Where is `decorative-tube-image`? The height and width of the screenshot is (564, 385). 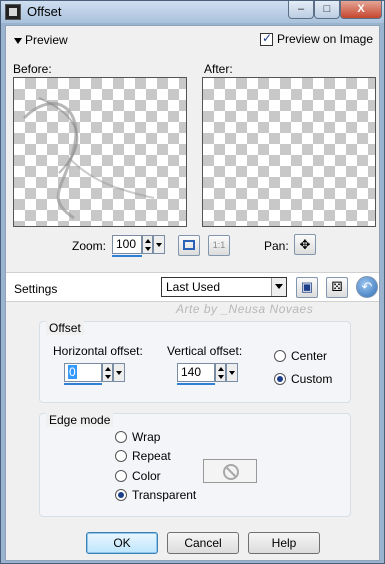
decorative-tube-image is located at coordinates (88, 158).